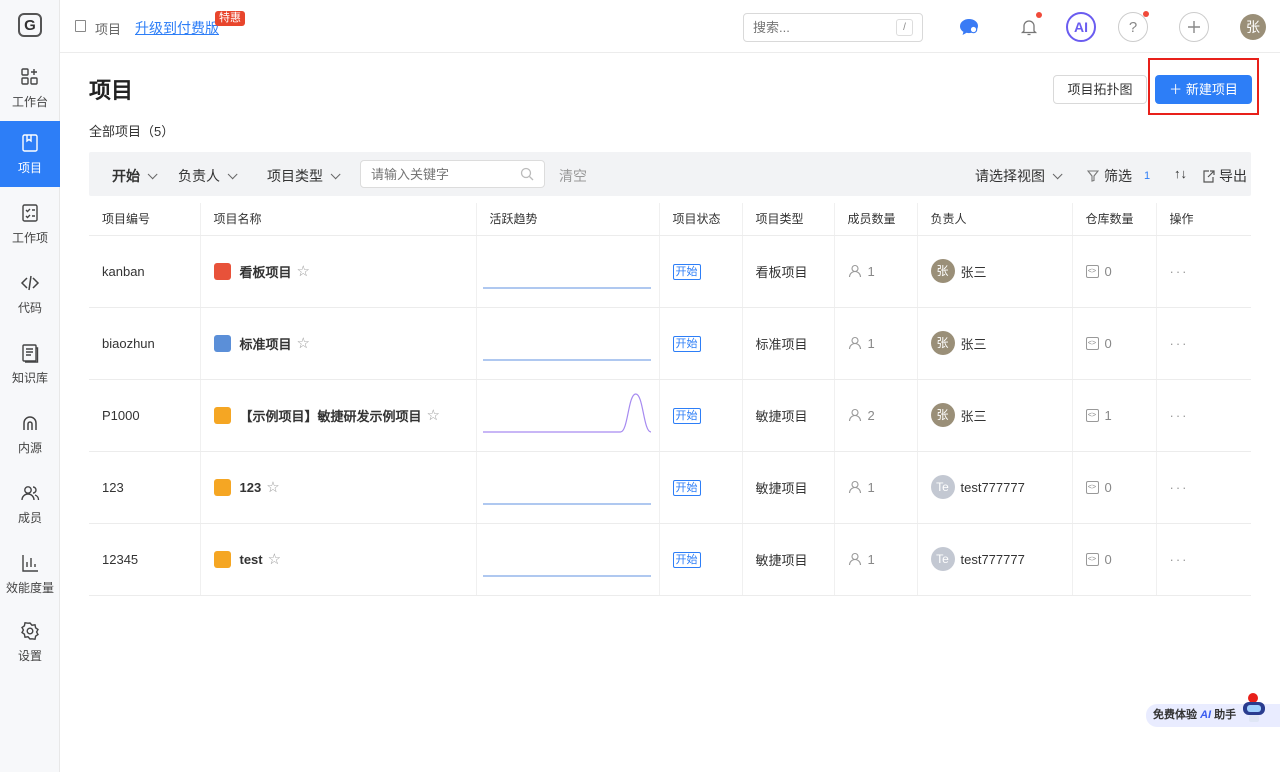 The width and height of the screenshot is (1280, 772). I want to click on view-select: 请选择视图, so click(1019, 176).